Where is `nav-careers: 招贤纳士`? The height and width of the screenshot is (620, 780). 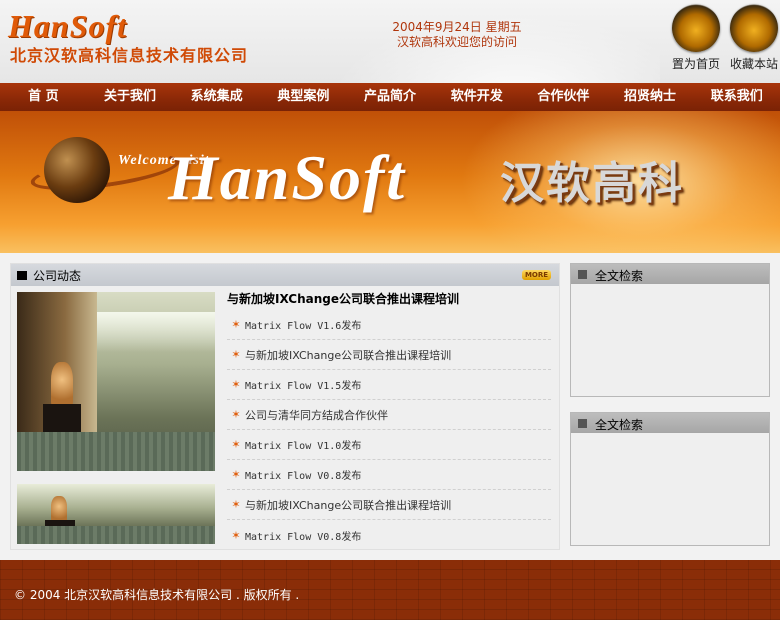 nav-careers: 招贤纳士 is located at coordinates (650, 97).